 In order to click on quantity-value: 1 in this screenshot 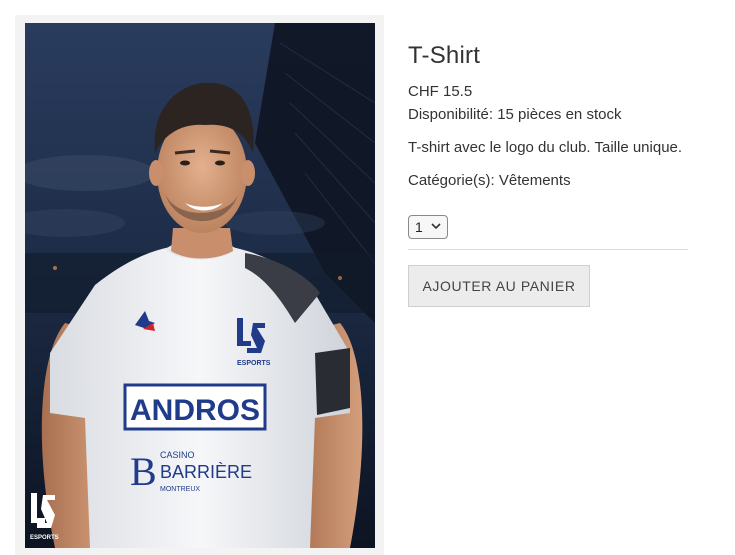, I will do `click(419, 227)`.